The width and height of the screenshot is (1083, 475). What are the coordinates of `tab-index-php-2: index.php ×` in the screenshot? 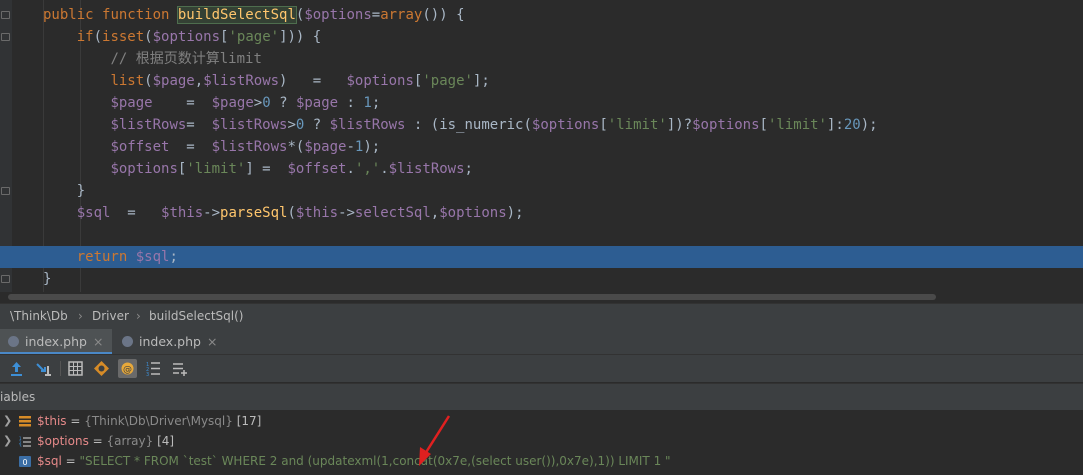 It's located at (169, 341).